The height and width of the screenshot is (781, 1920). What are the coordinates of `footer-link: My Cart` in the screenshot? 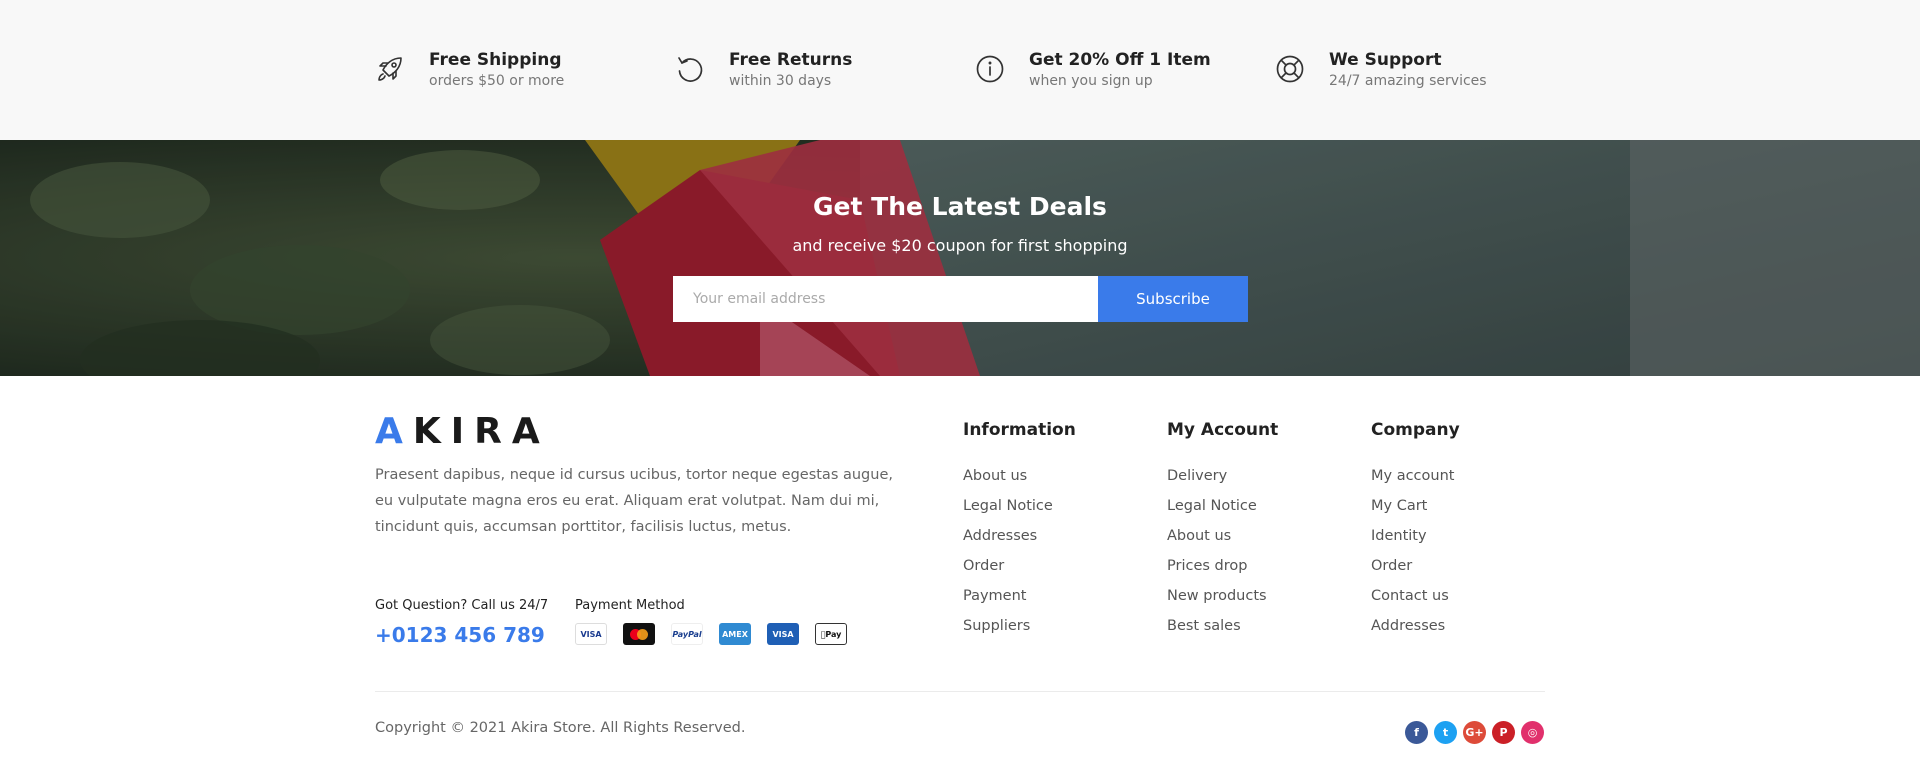 It's located at (1415, 506).